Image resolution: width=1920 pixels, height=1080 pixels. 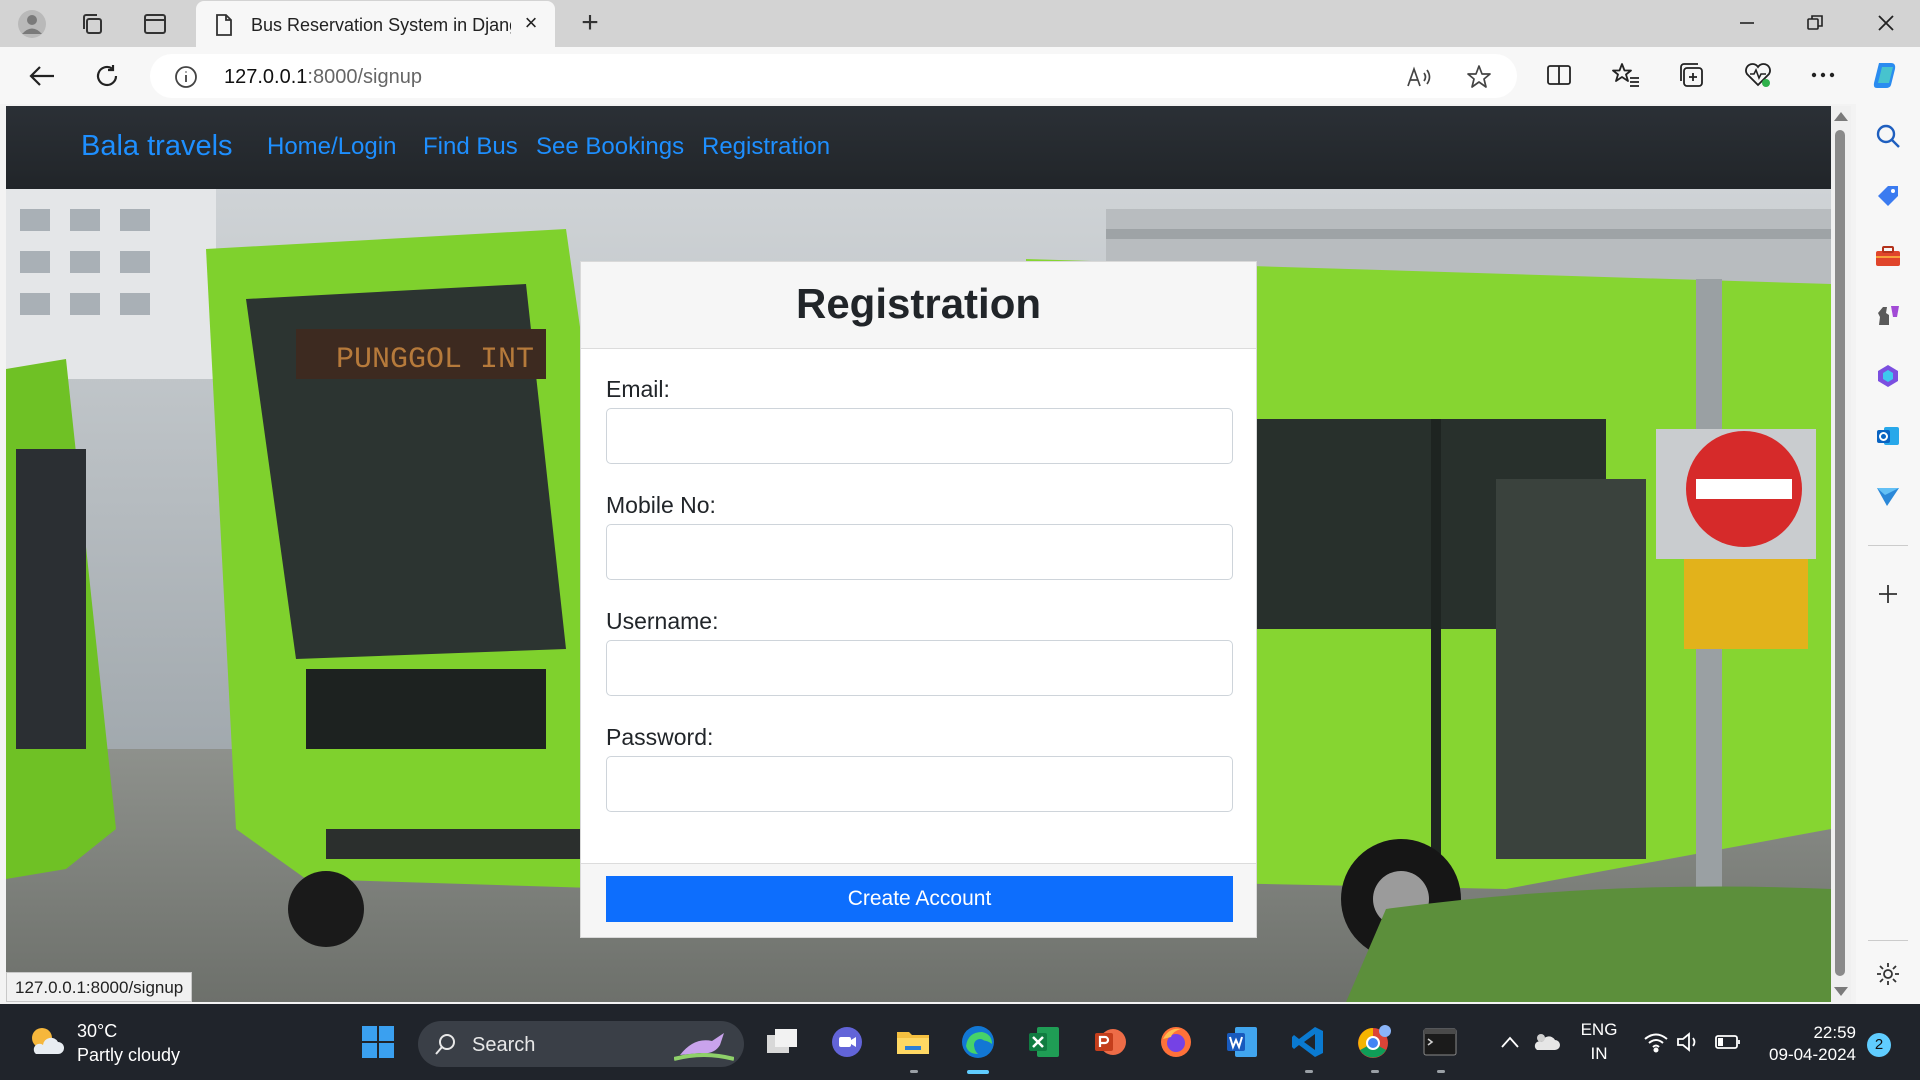 What do you see at coordinates (381, 25) in the screenshot?
I see `tab-title: Bus Reservation System in Djang` at bounding box center [381, 25].